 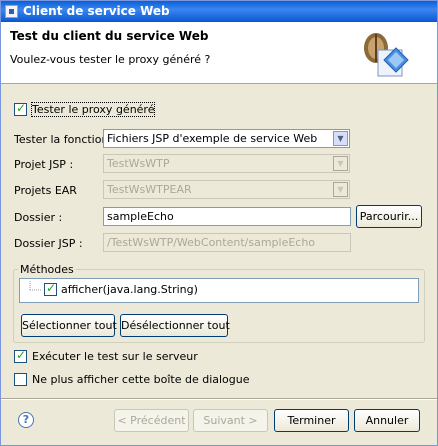 What do you see at coordinates (129, 289) in the screenshot?
I see `method-label: afficher(java.lang.String)` at bounding box center [129, 289].